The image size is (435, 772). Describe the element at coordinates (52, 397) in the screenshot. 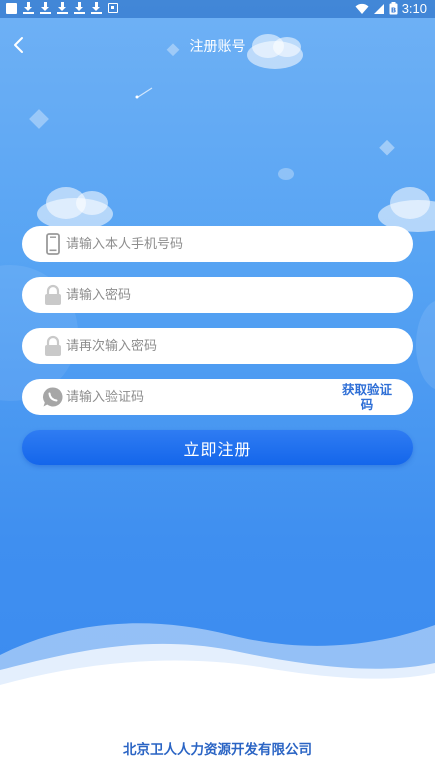

I see `chat-bubble-icon` at that location.